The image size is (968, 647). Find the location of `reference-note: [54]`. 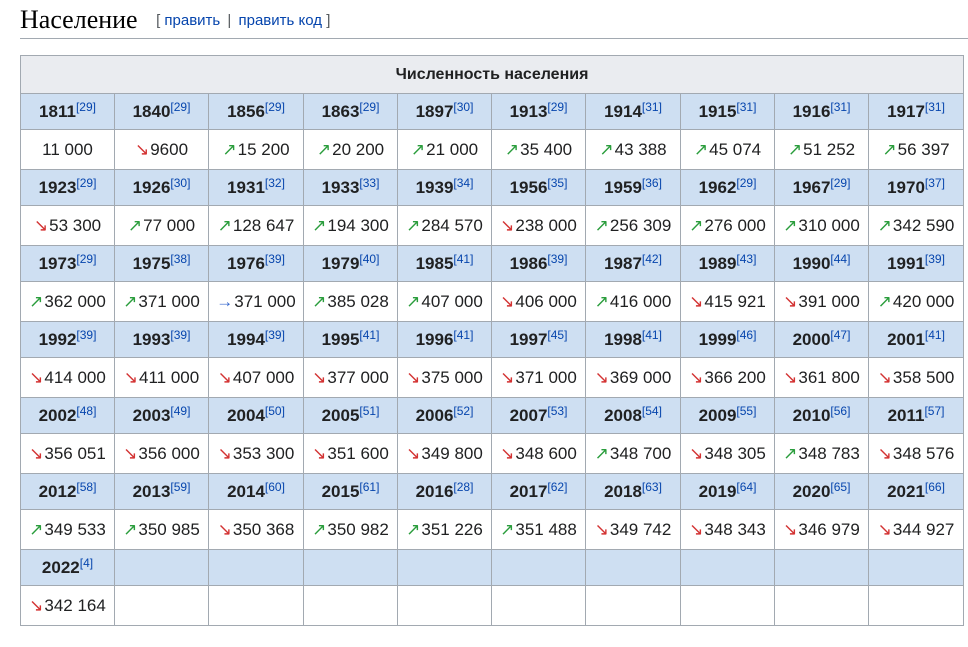

reference-note: [54] is located at coordinates (652, 411).